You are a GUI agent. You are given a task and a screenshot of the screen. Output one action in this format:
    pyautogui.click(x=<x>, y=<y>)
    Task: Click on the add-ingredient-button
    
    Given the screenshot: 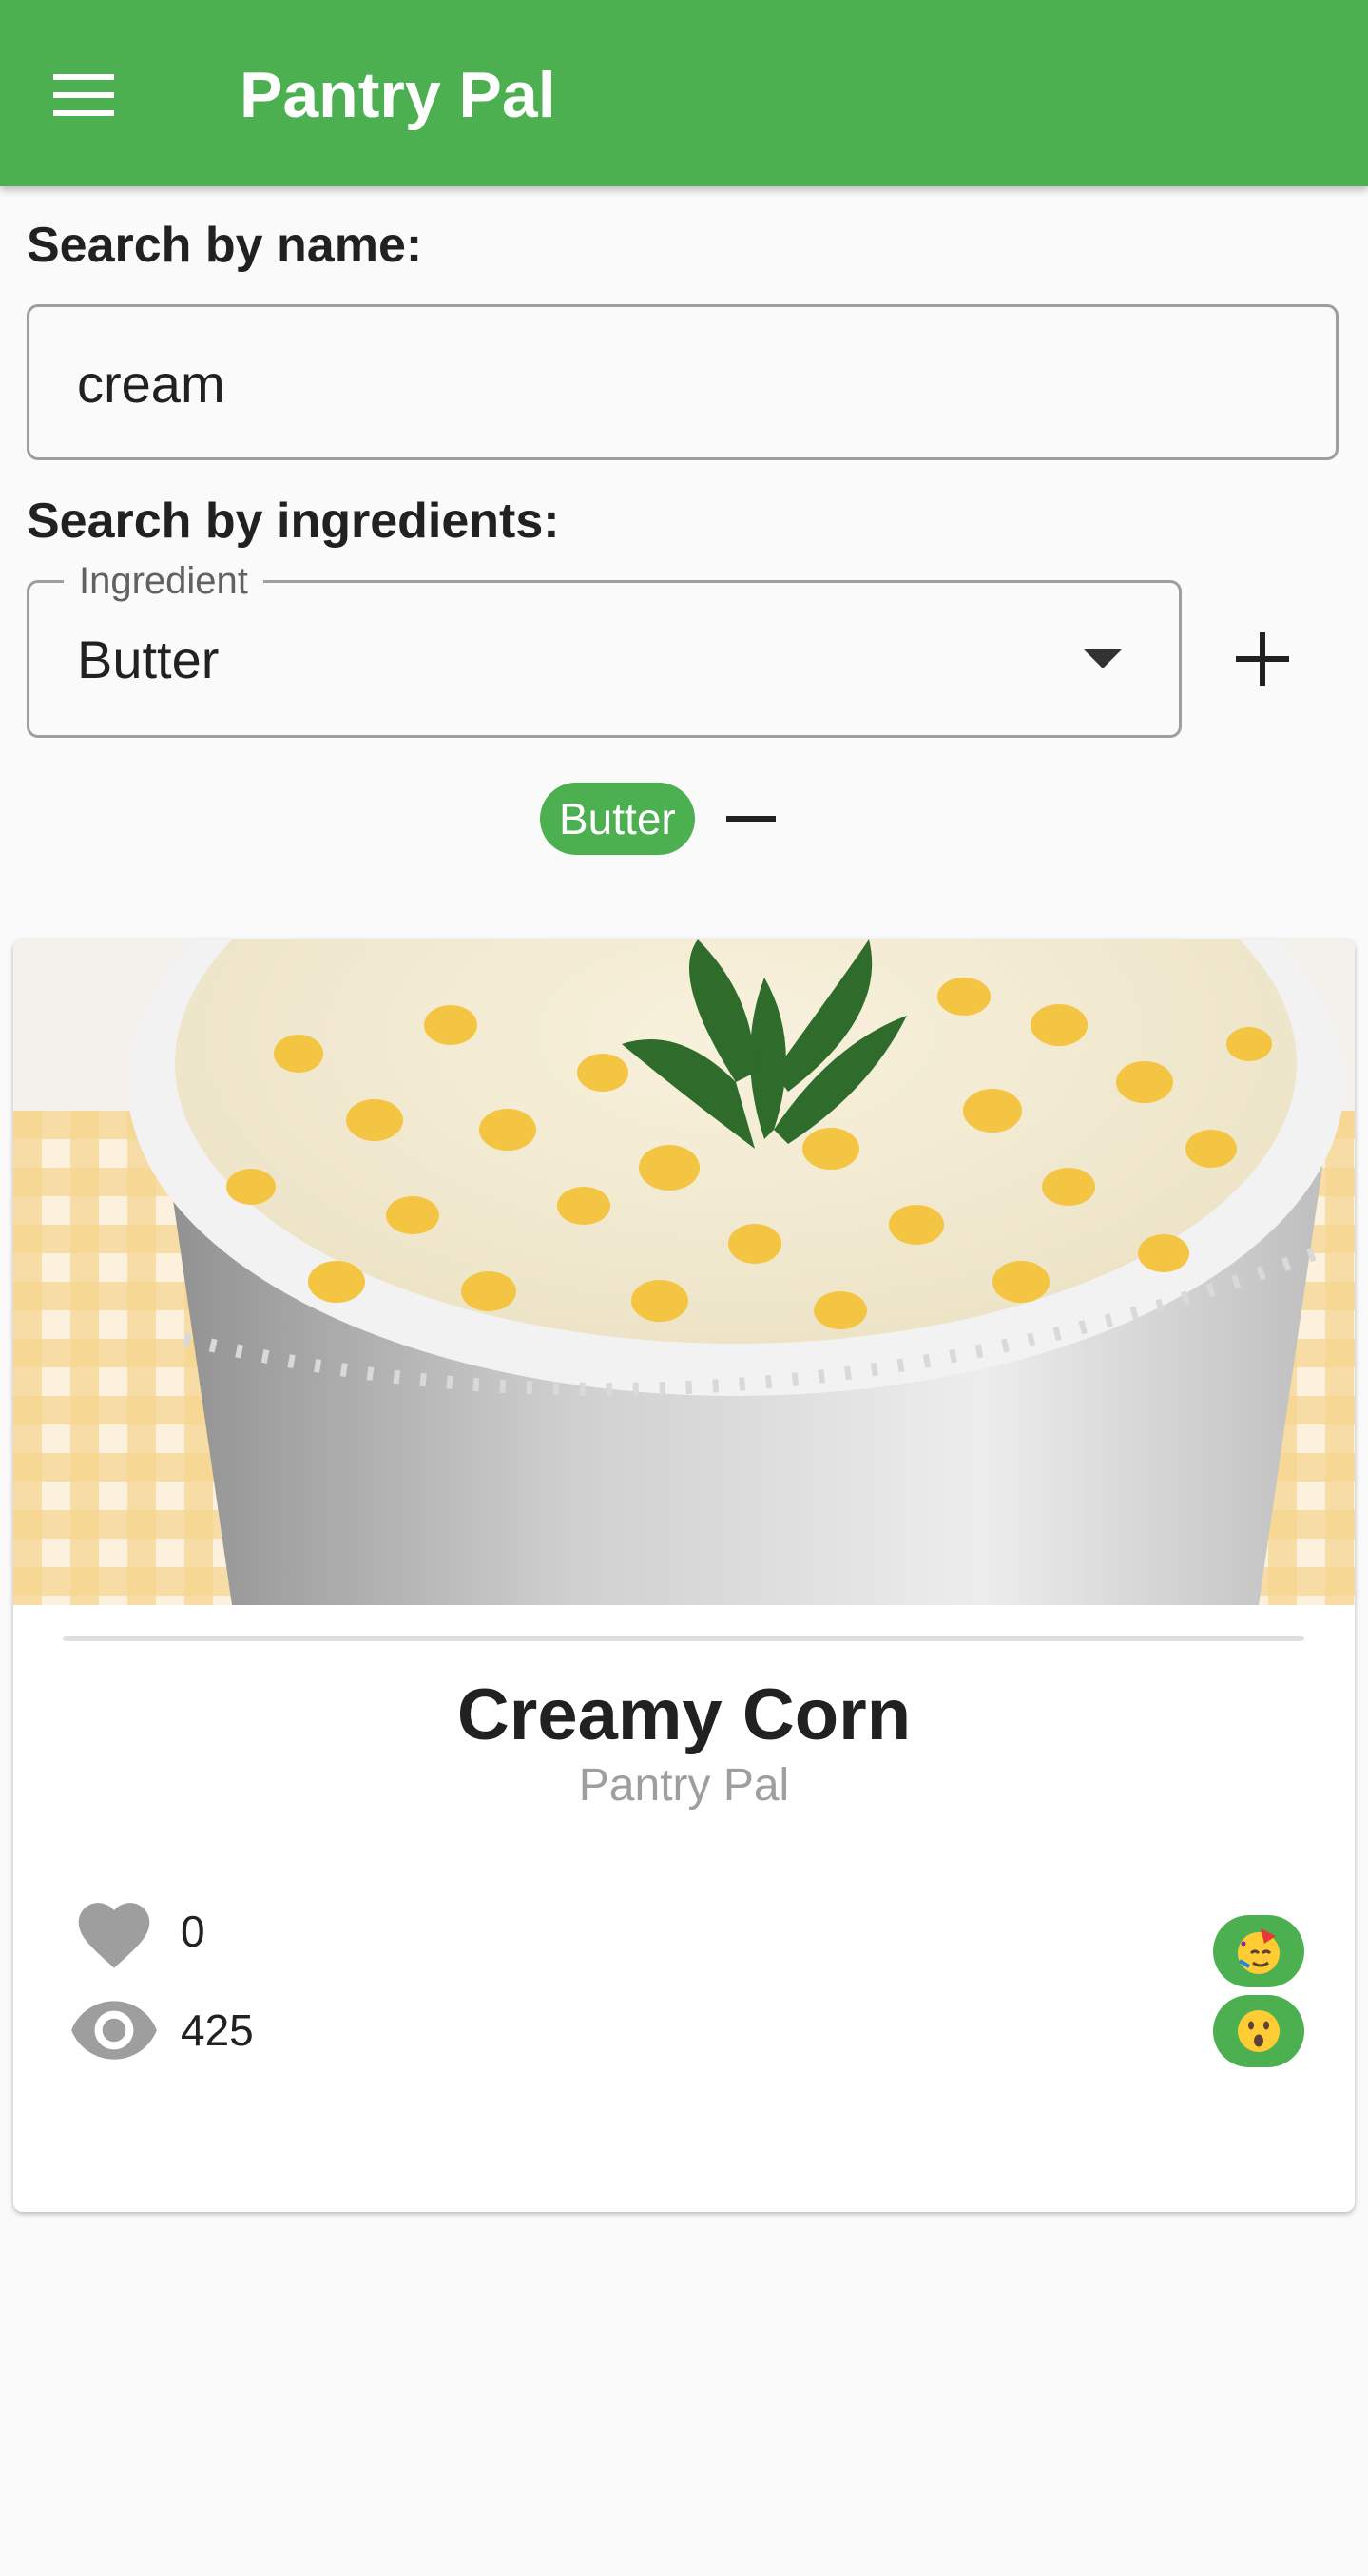 What is the action you would take?
    pyautogui.click(x=1262, y=659)
    